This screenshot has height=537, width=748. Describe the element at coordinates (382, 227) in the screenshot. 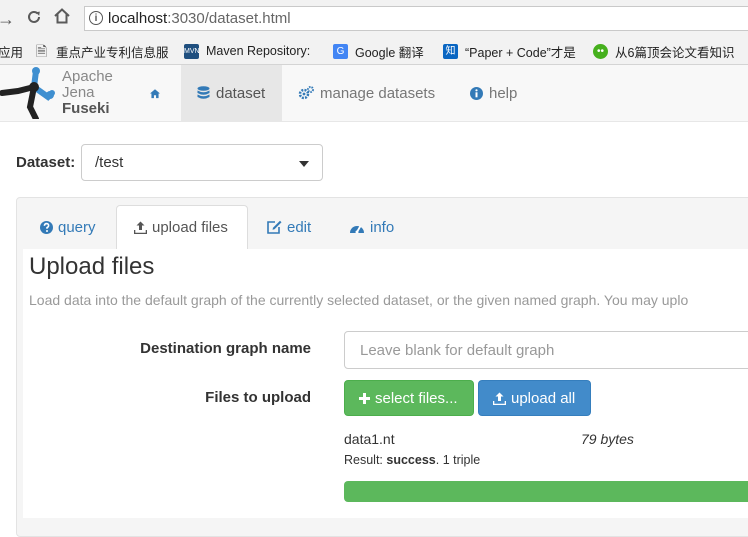

I see `tab-info-label: info` at that location.